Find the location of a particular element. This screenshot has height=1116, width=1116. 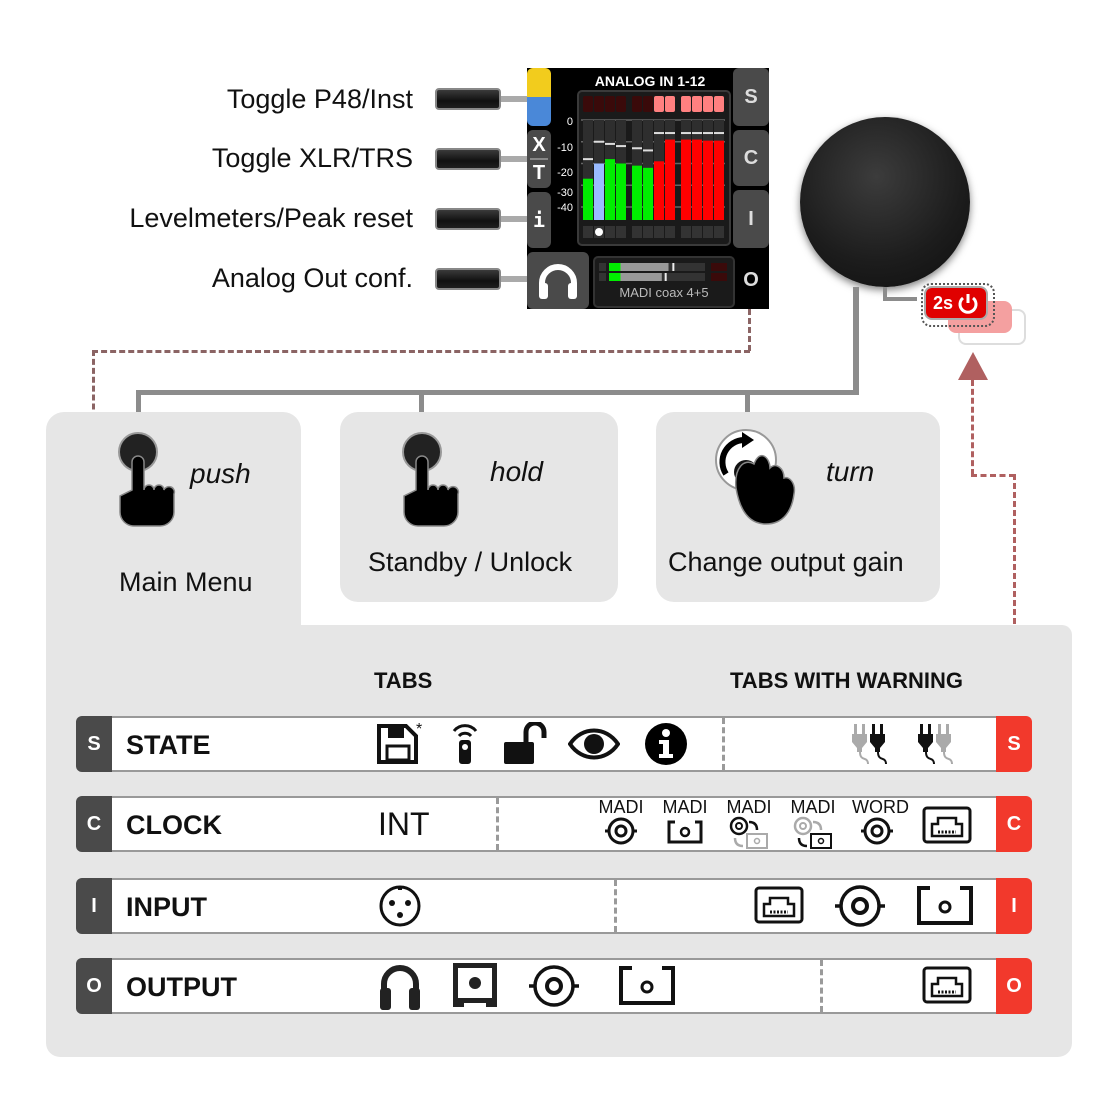

row-body: STATE * is located at coordinates (554, 744).